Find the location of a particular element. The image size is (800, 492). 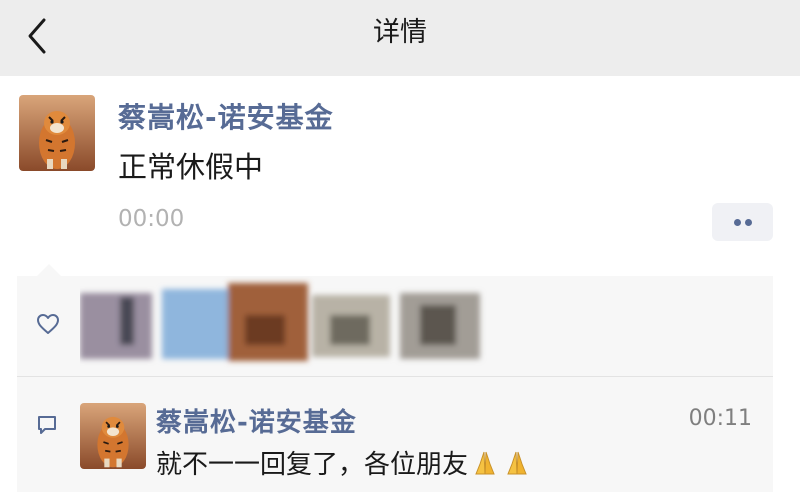

liked-users-avatars-blurred is located at coordinates (290, 322).